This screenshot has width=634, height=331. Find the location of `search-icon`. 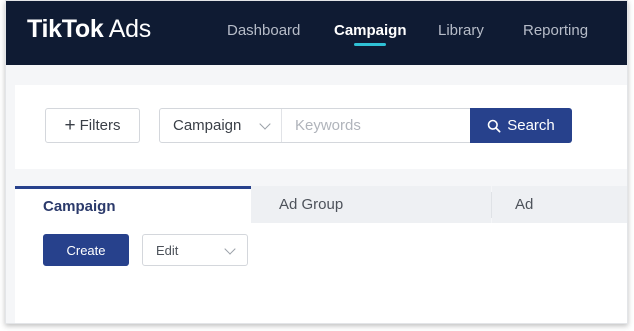

search-icon is located at coordinates (494, 126).